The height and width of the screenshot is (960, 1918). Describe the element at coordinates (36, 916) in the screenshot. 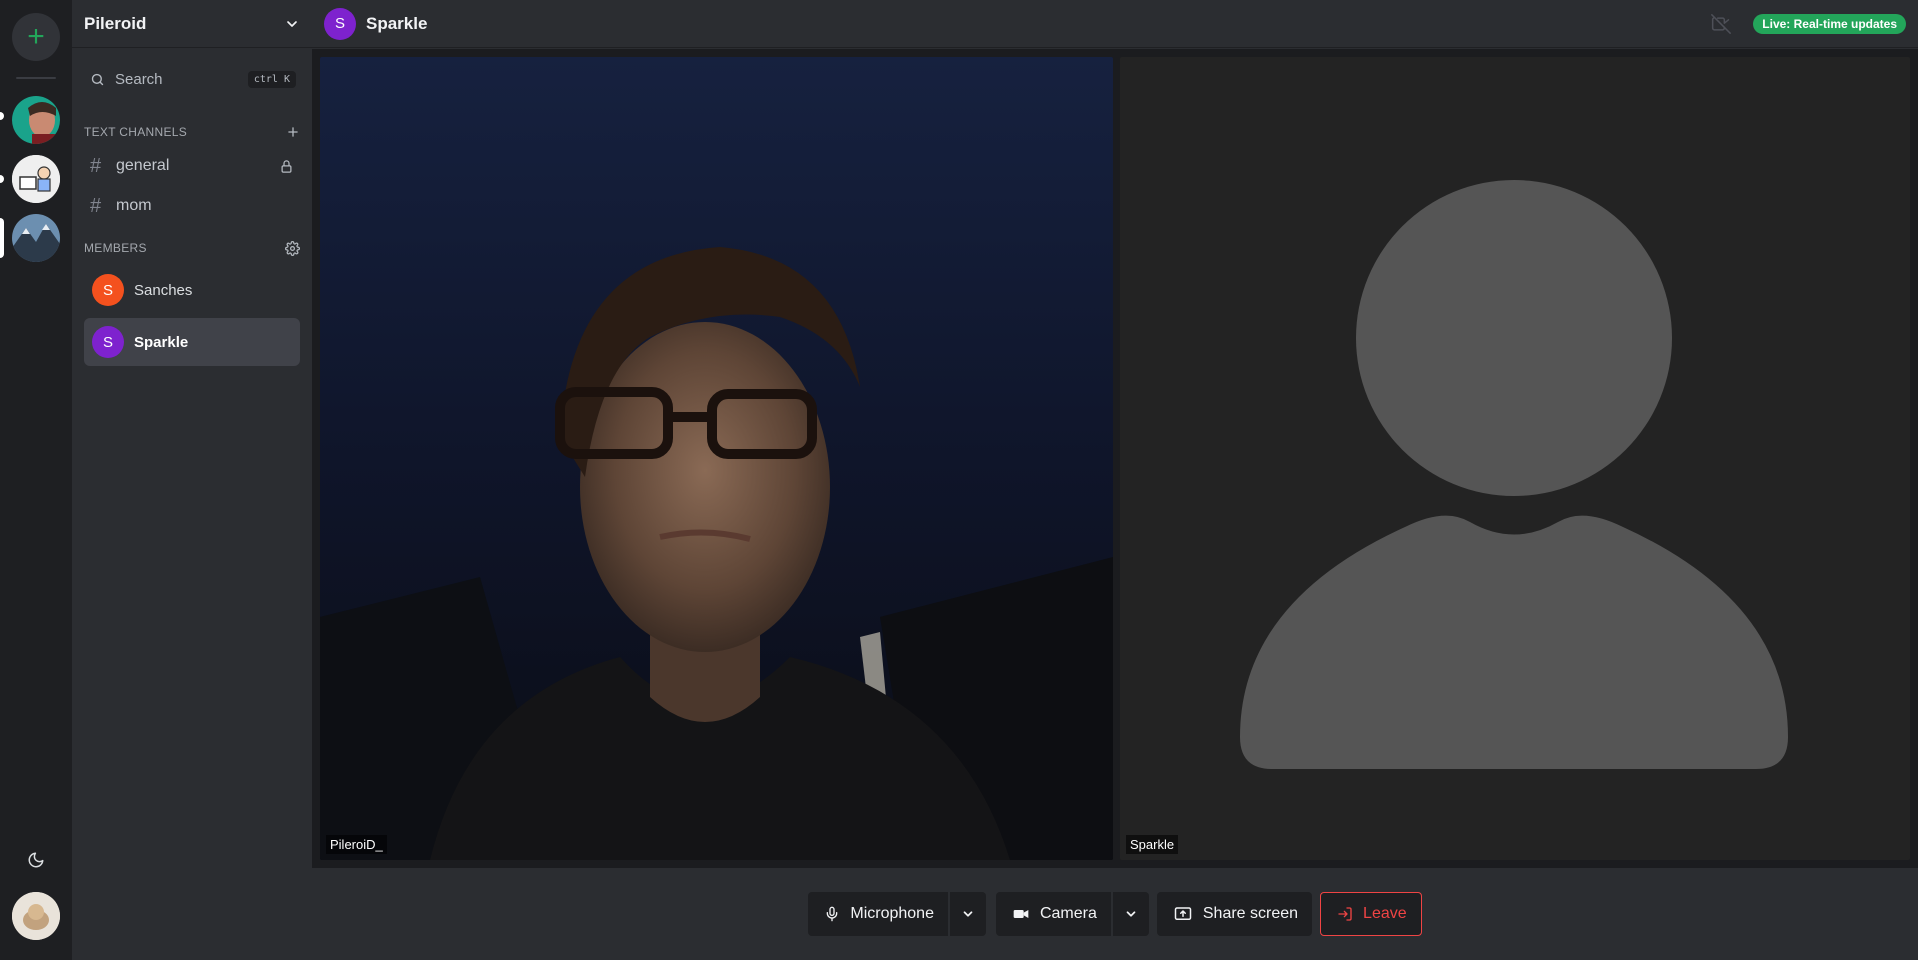

I see `user-avatar` at that location.